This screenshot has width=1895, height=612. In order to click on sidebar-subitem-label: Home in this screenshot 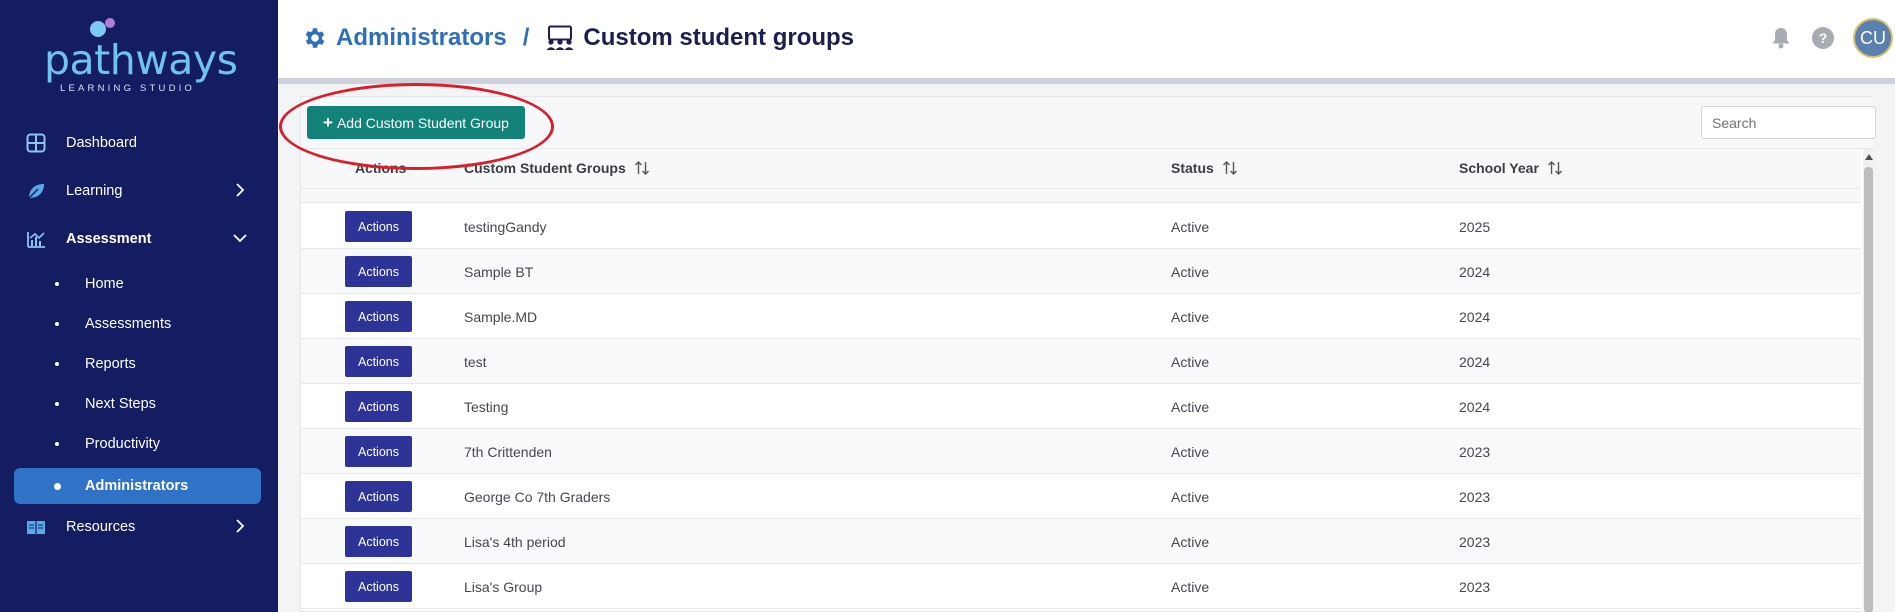, I will do `click(104, 284)`.